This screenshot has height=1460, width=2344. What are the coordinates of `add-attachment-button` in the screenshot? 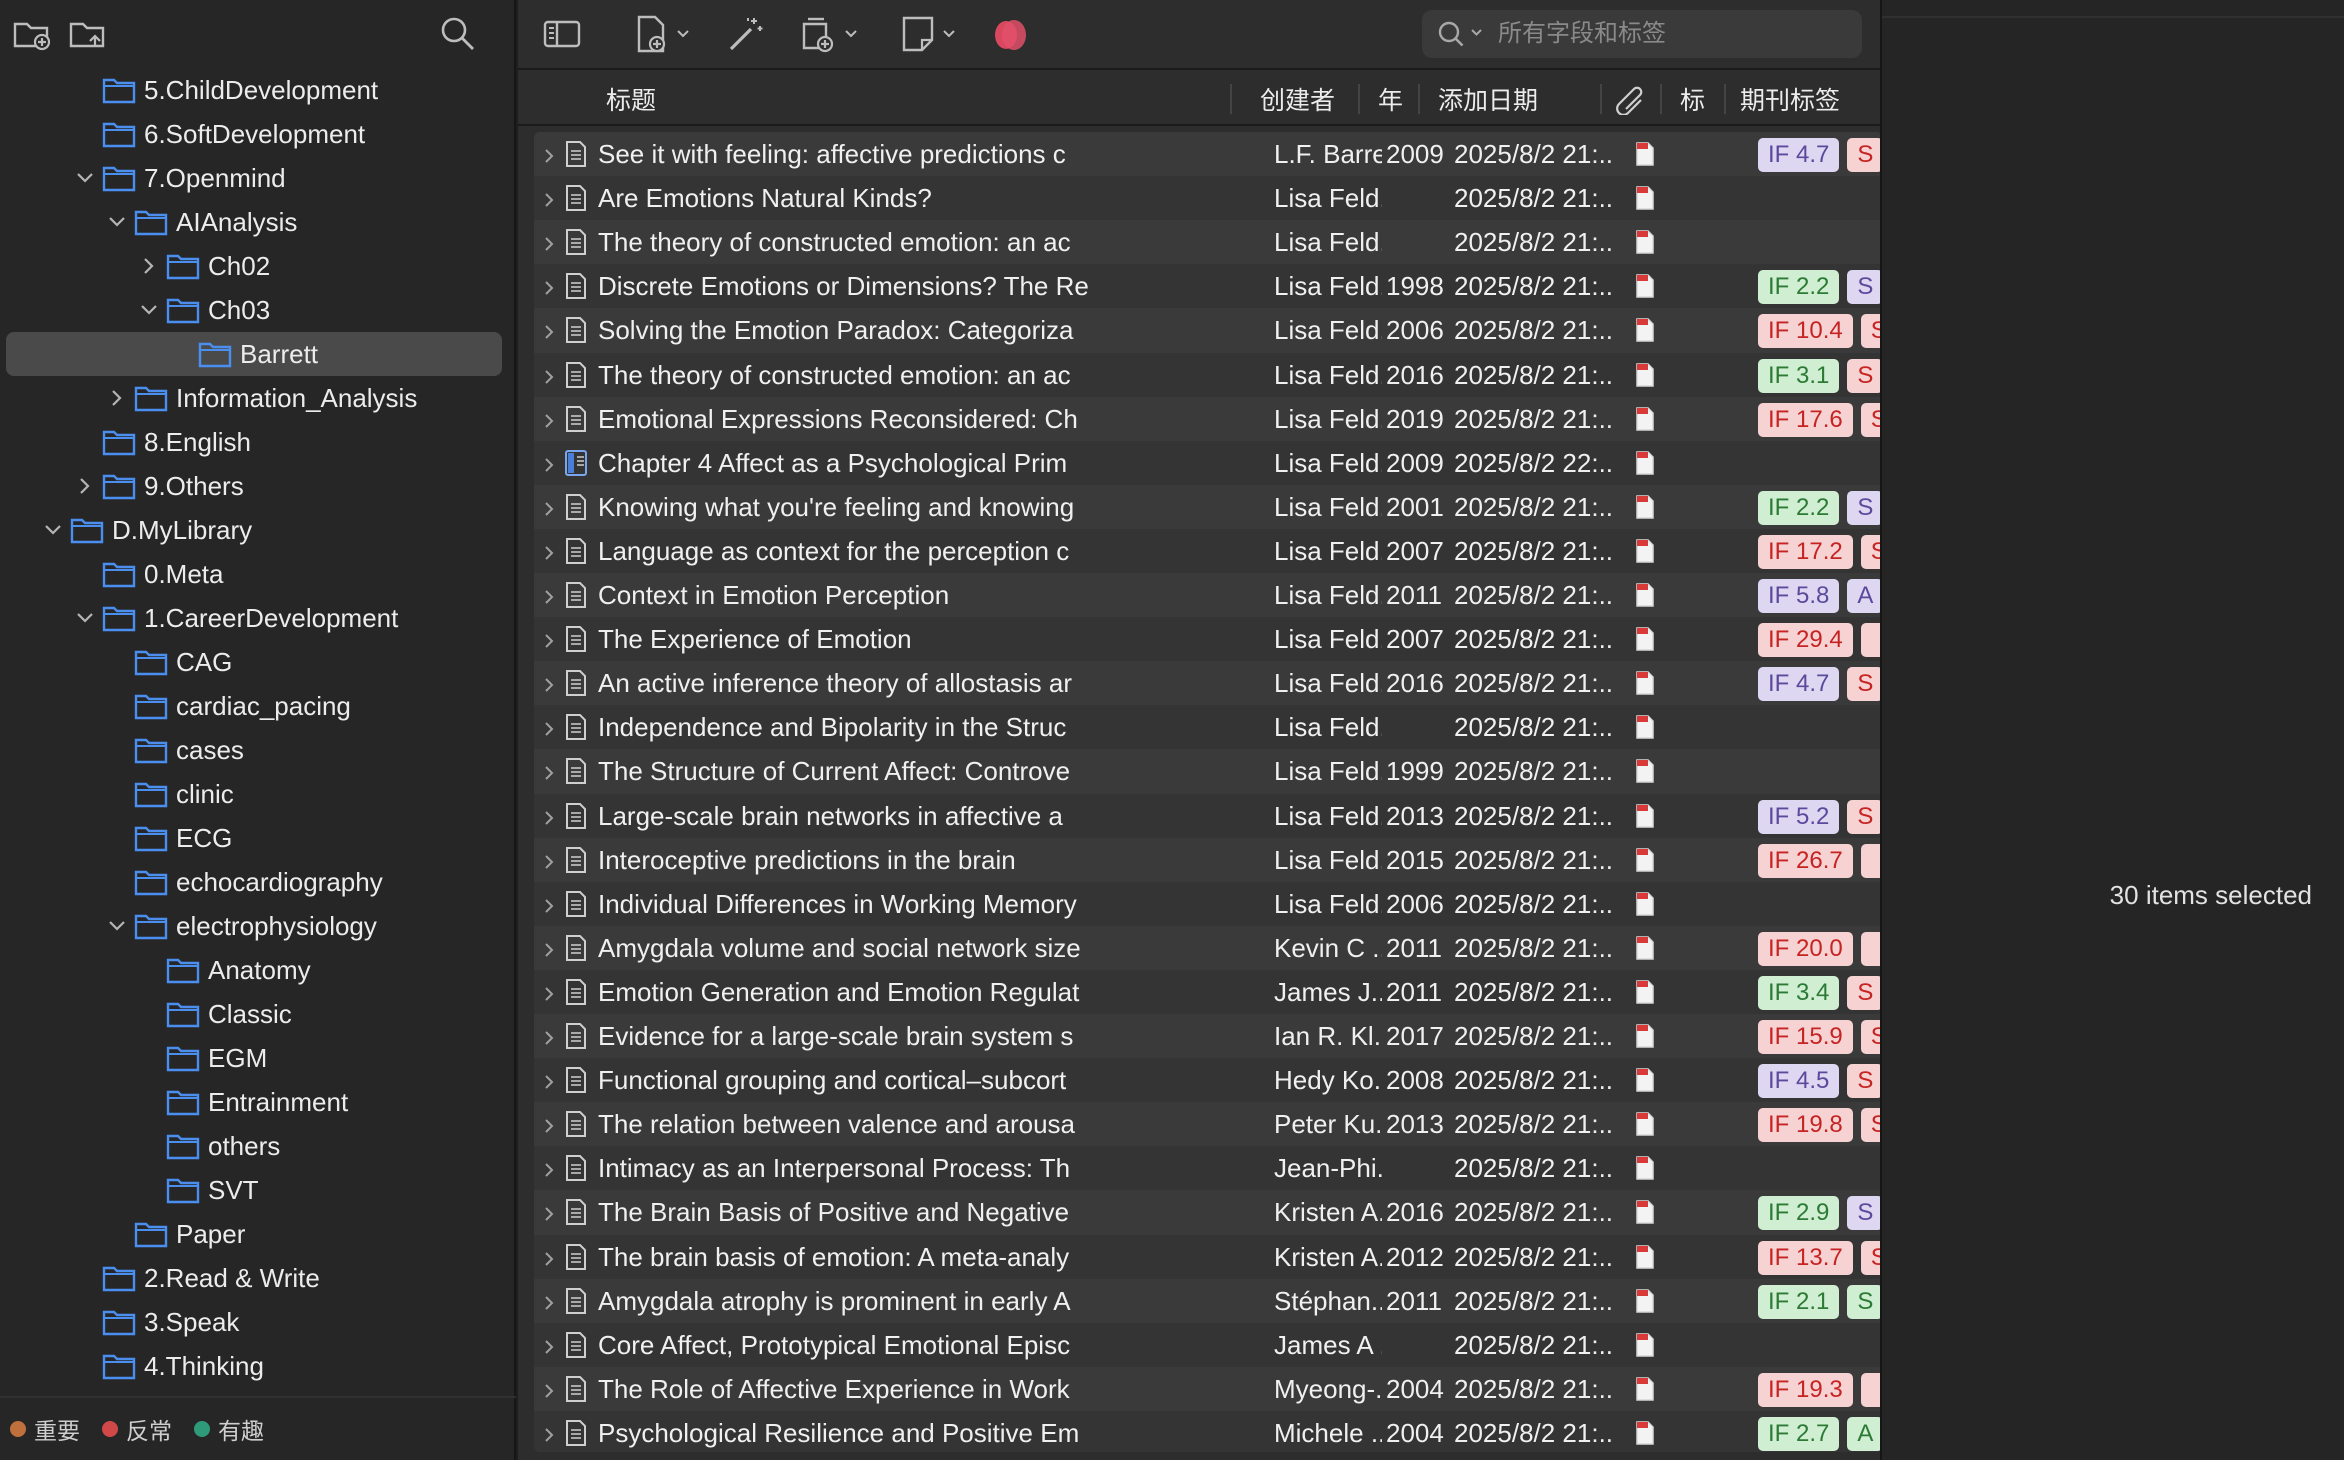 It's located at (828, 34).